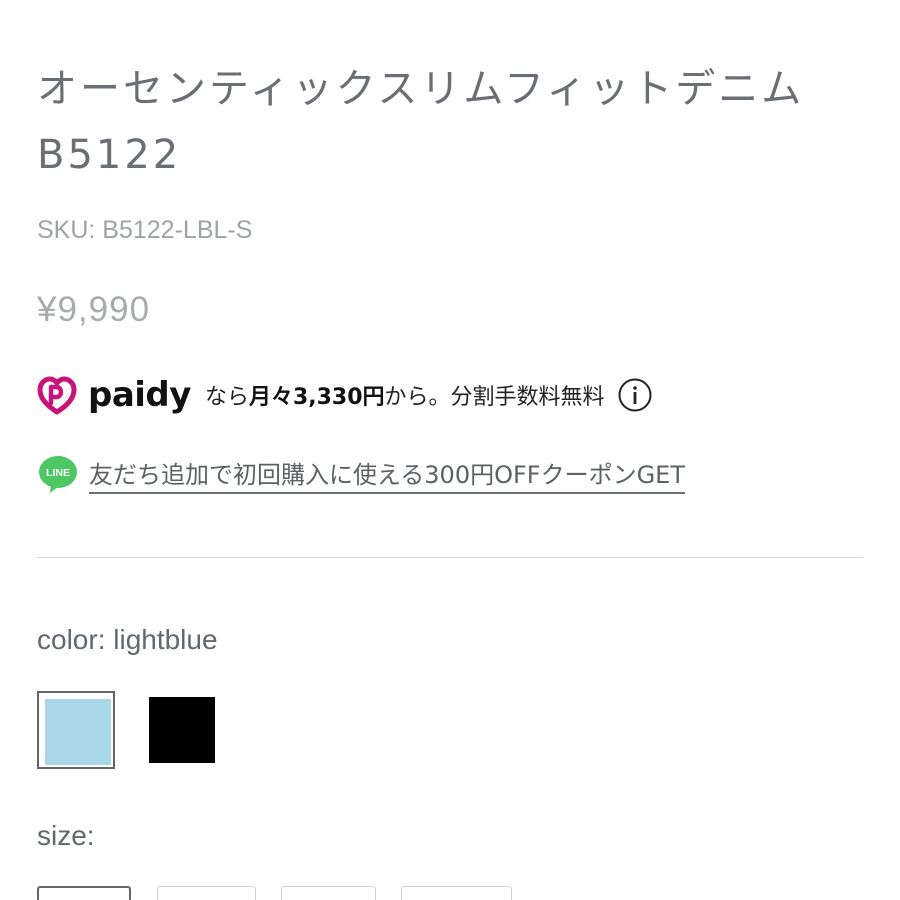  I want to click on paidy-logo-icon, so click(57, 395).